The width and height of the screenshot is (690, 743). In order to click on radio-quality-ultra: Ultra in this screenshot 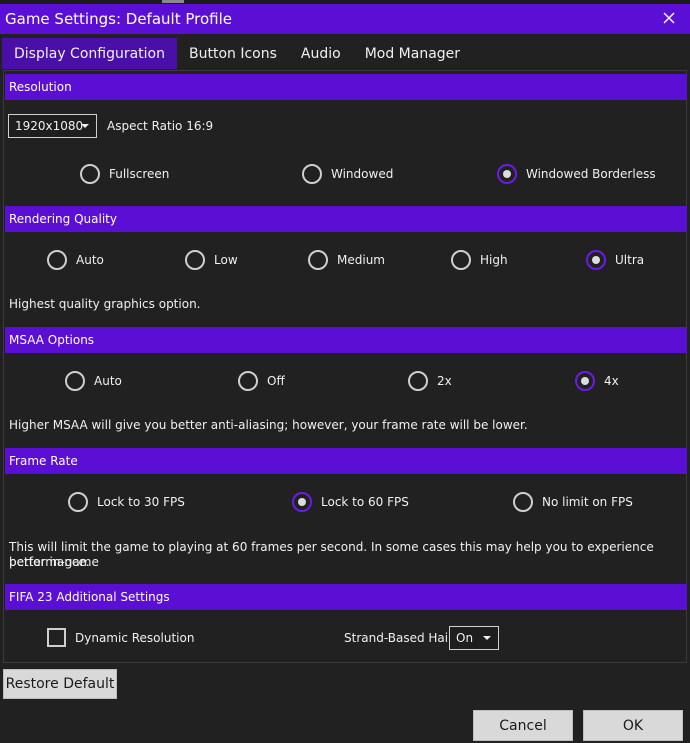, I will do `click(615, 260)`.